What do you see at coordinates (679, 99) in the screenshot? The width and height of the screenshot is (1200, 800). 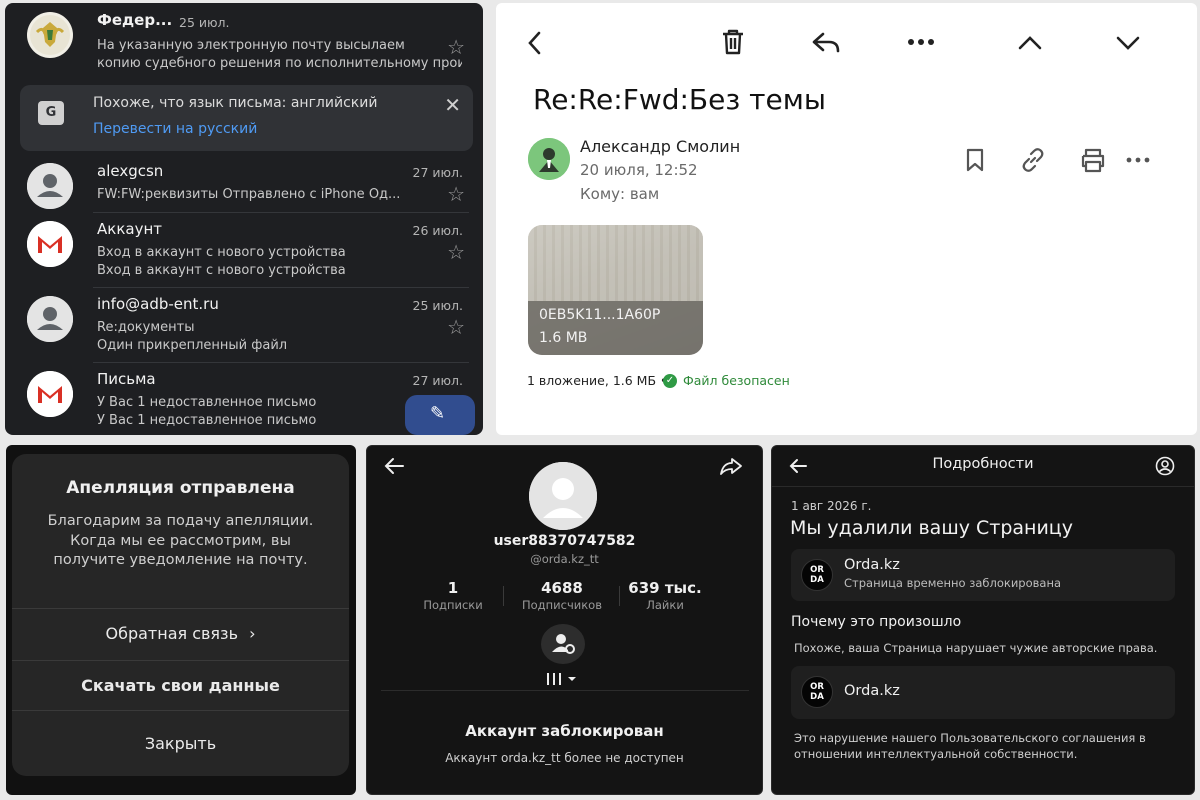 I see `email-subject: Re:Re:Fwd:Без темы` at bounding box center [679, 99].